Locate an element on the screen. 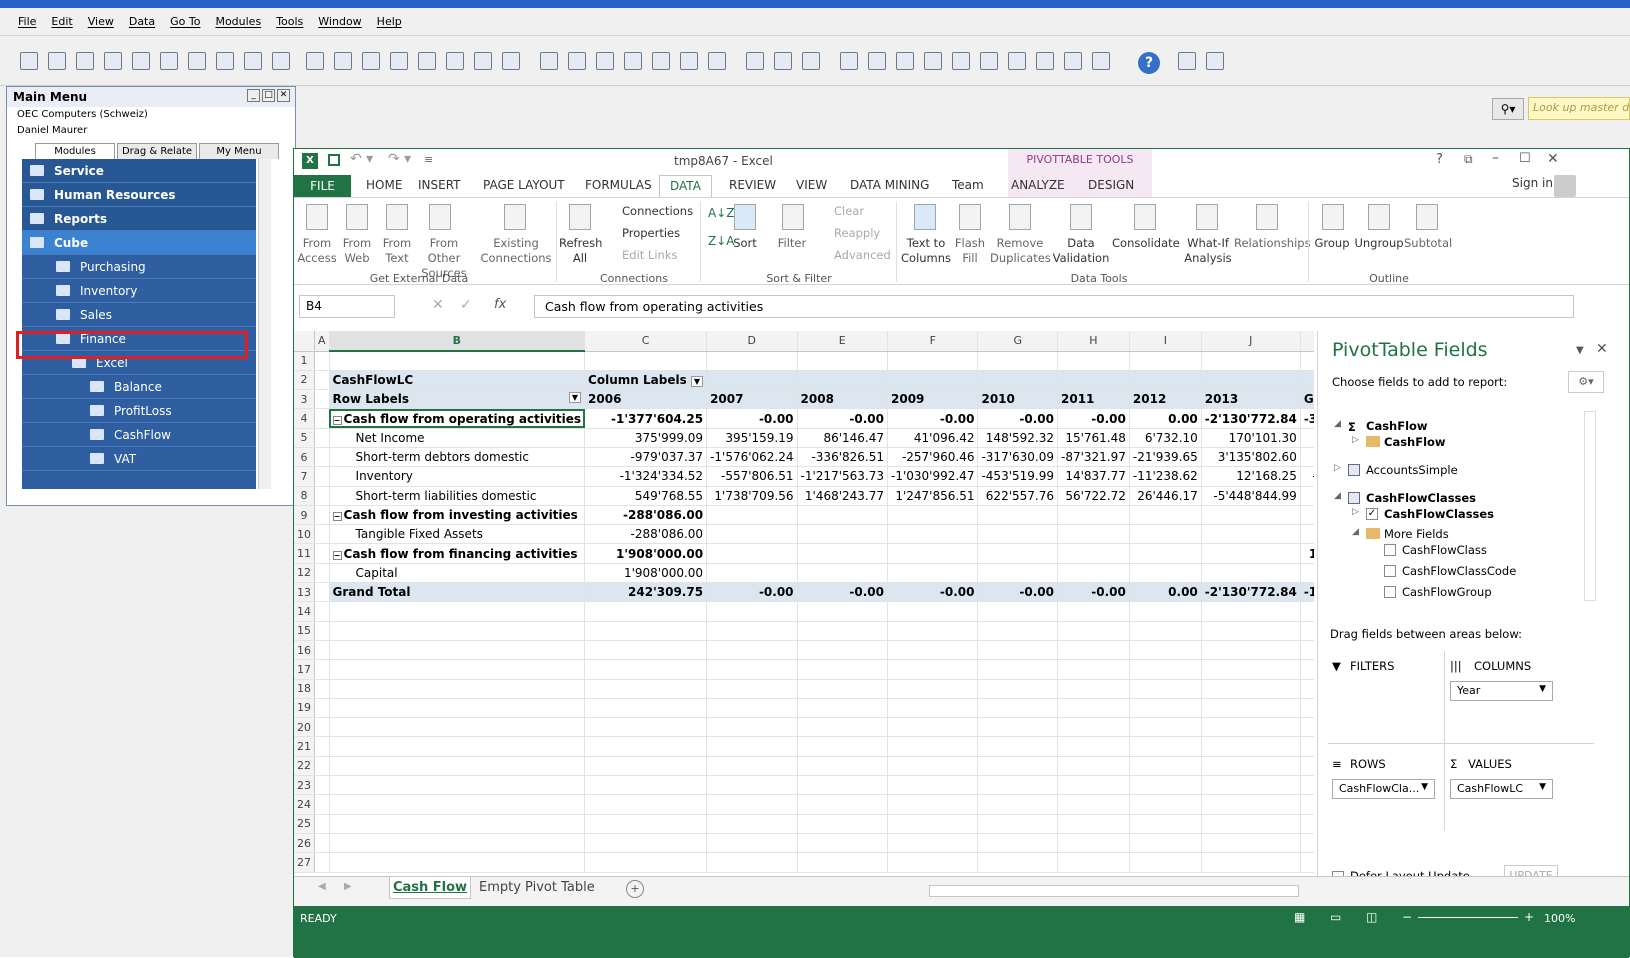 Image resolution: width=1630 pixels, height=958 pixels. row-header: 19 is located at coordinates (304, 708).